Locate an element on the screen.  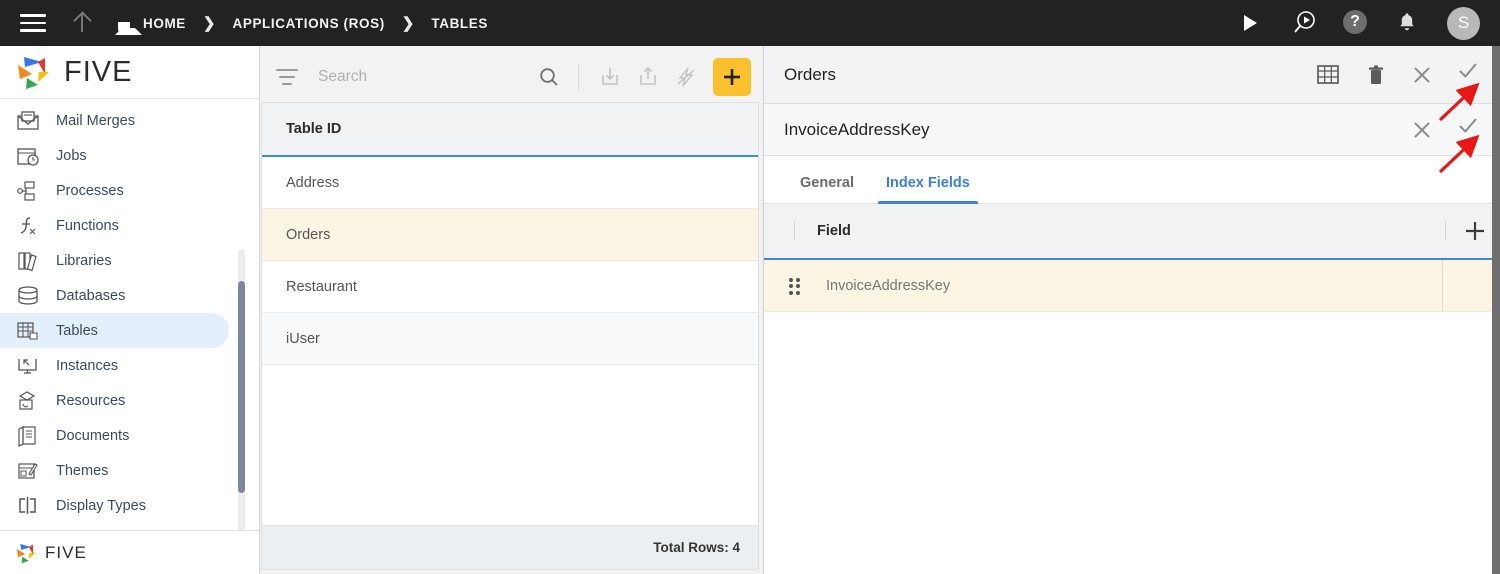
detail-subtitle: InvoiceAddressKey is located at coordinates (857, 129).